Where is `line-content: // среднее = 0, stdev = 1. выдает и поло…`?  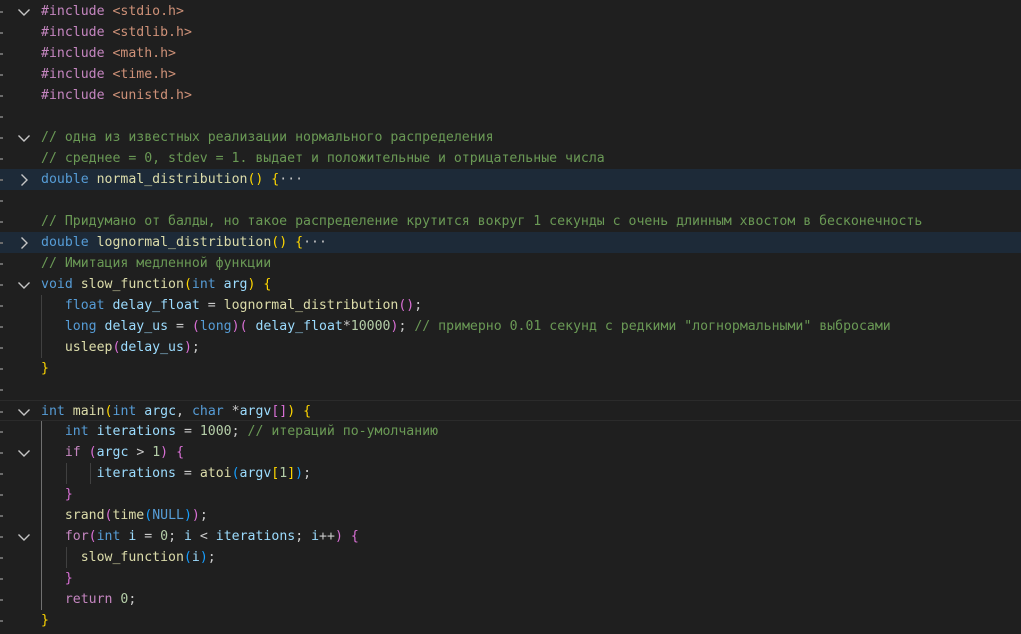
line-content: // среднее = 0, stdev = 1. выдает и поло… is located at coordinates (323, 158).